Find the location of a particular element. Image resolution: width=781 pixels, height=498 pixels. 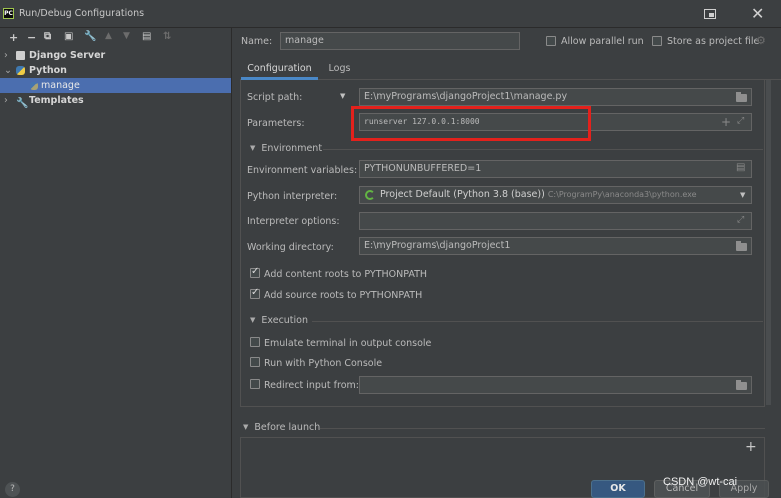

tree-item-django-server: › Django Server is located at coordinates (54, 55).